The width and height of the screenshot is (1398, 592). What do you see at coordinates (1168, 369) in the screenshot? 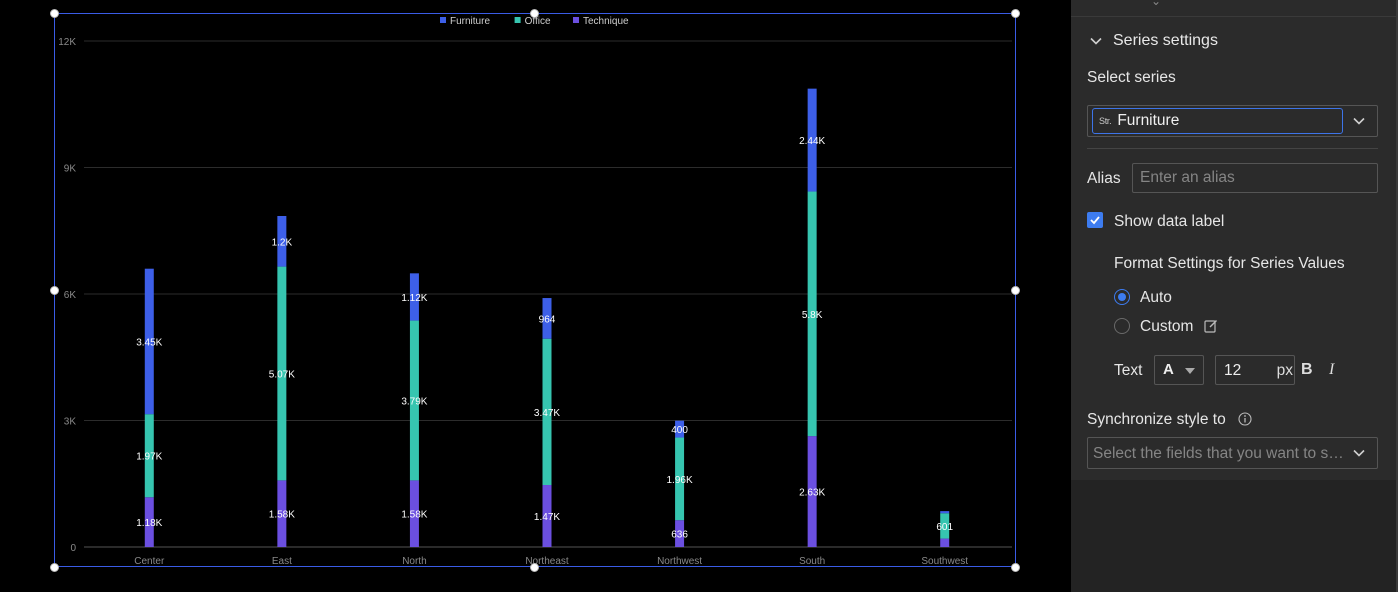
I see `font-glyph: A` at bounding box center [1168, 369].